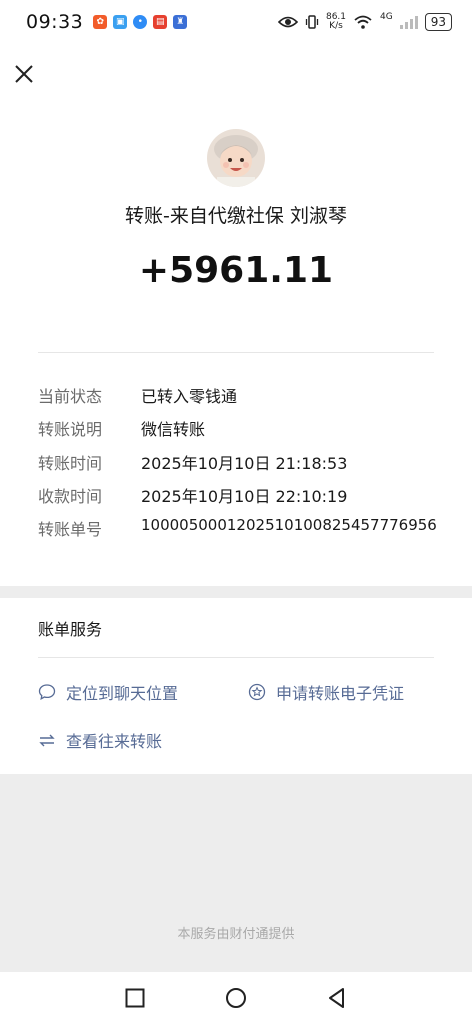  I want to click on chat-bubble-icon, so click(47, 692).